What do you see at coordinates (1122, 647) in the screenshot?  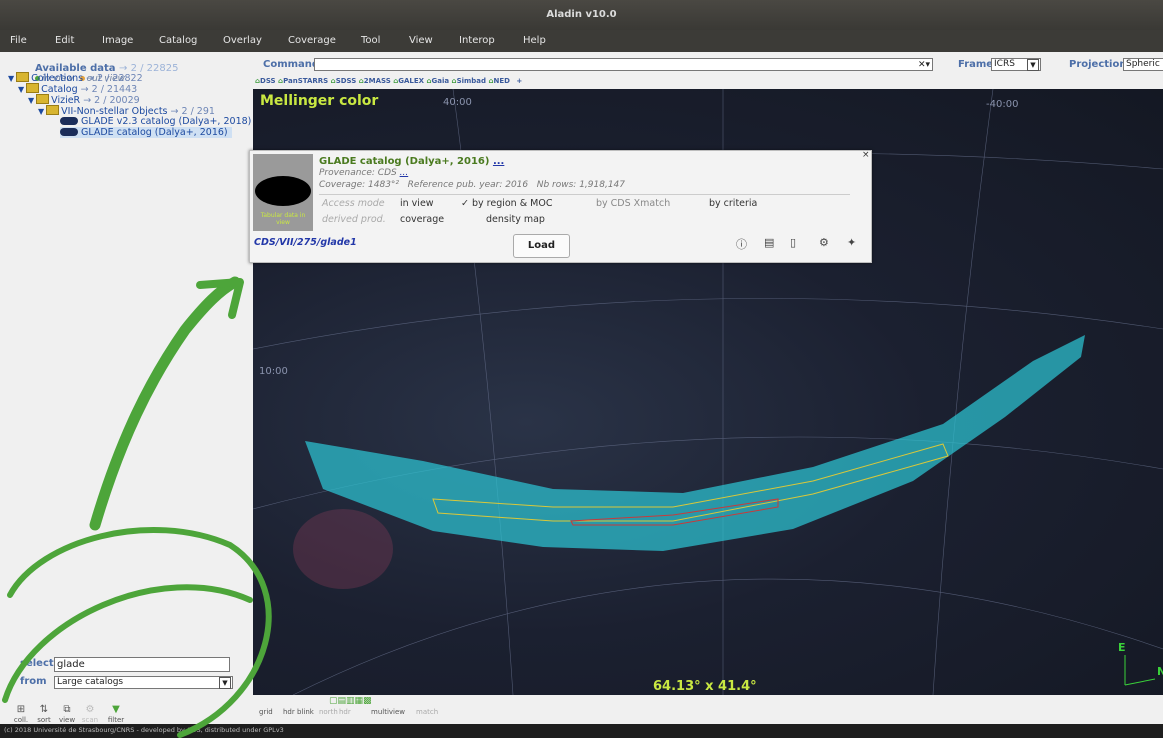 I see `compass-e-label: E` at bounding box center [1122, 647].